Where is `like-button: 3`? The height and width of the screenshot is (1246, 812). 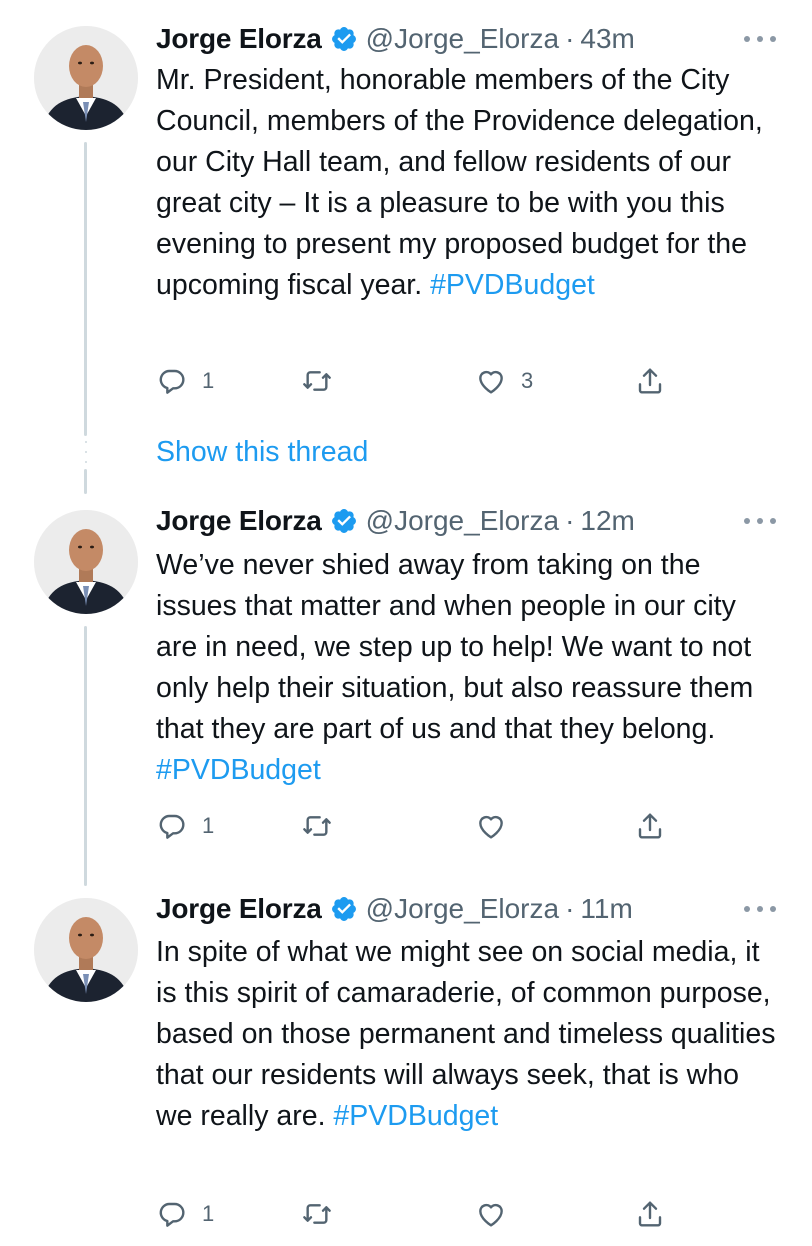 like-button: 3 is located at coordinates (504, 381).